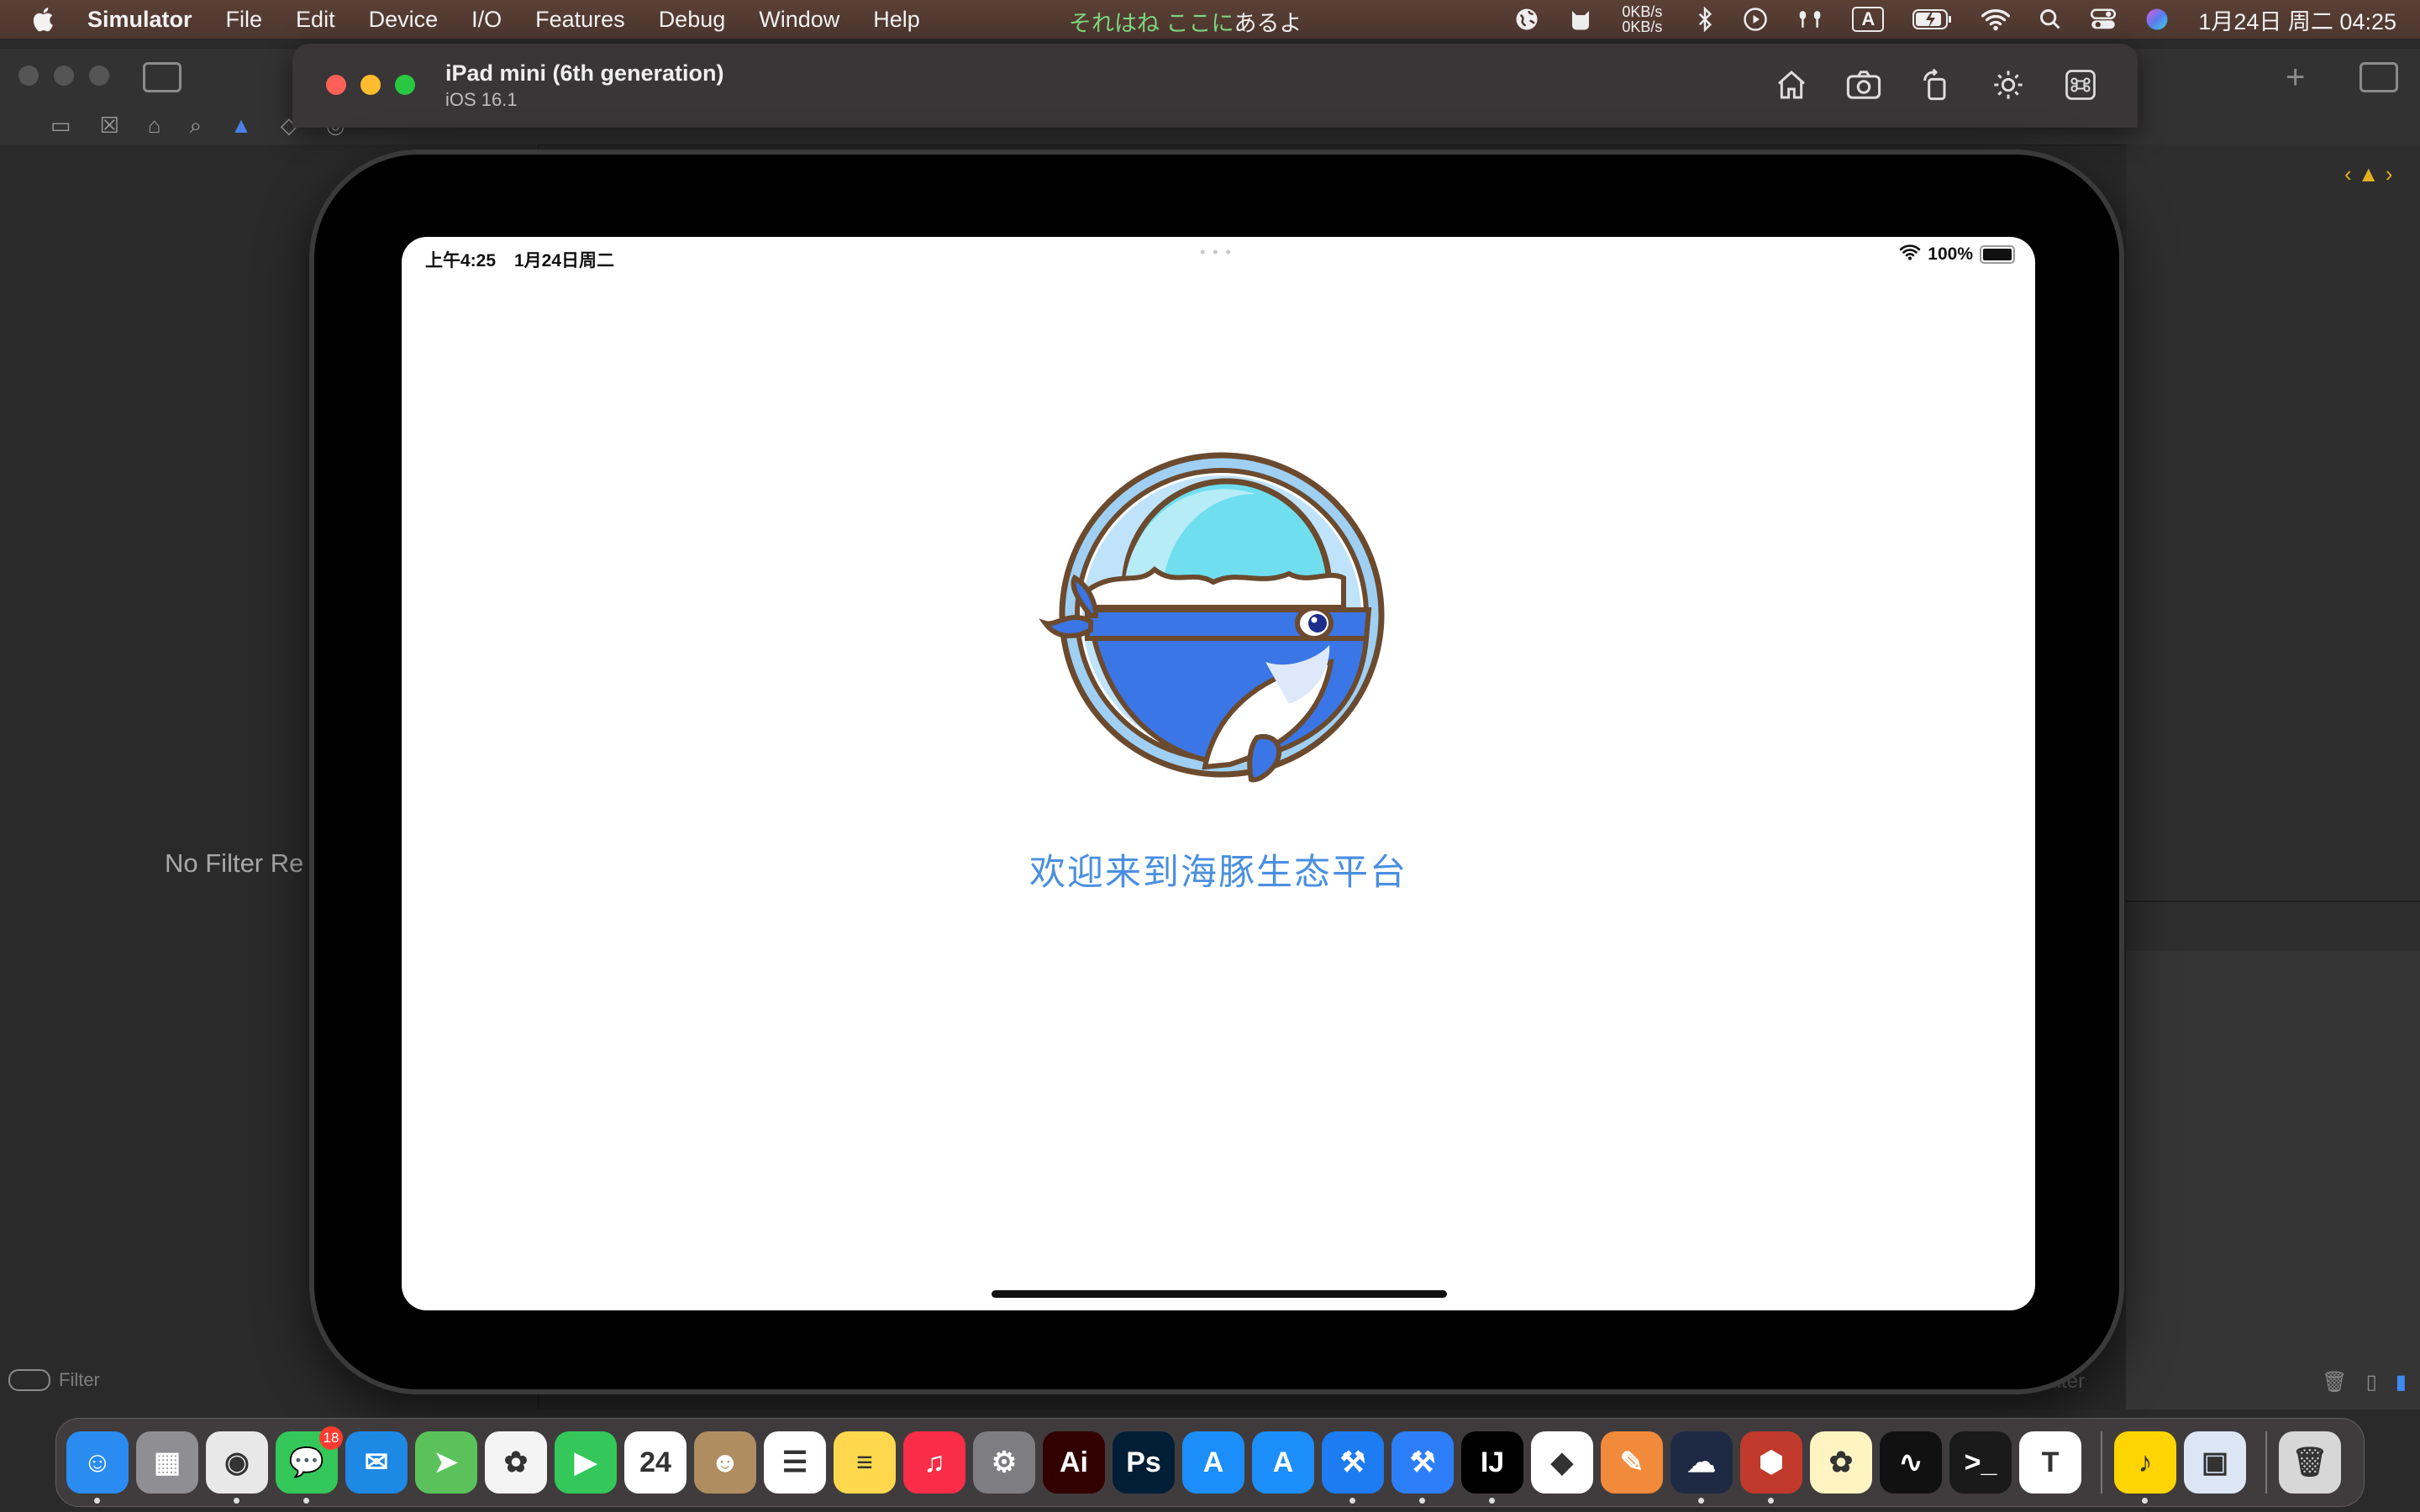  What do you see at coordinates (1868, 19) in the screenshot?
I see `input-source-icon: A` at bounding box center [1868, 19].